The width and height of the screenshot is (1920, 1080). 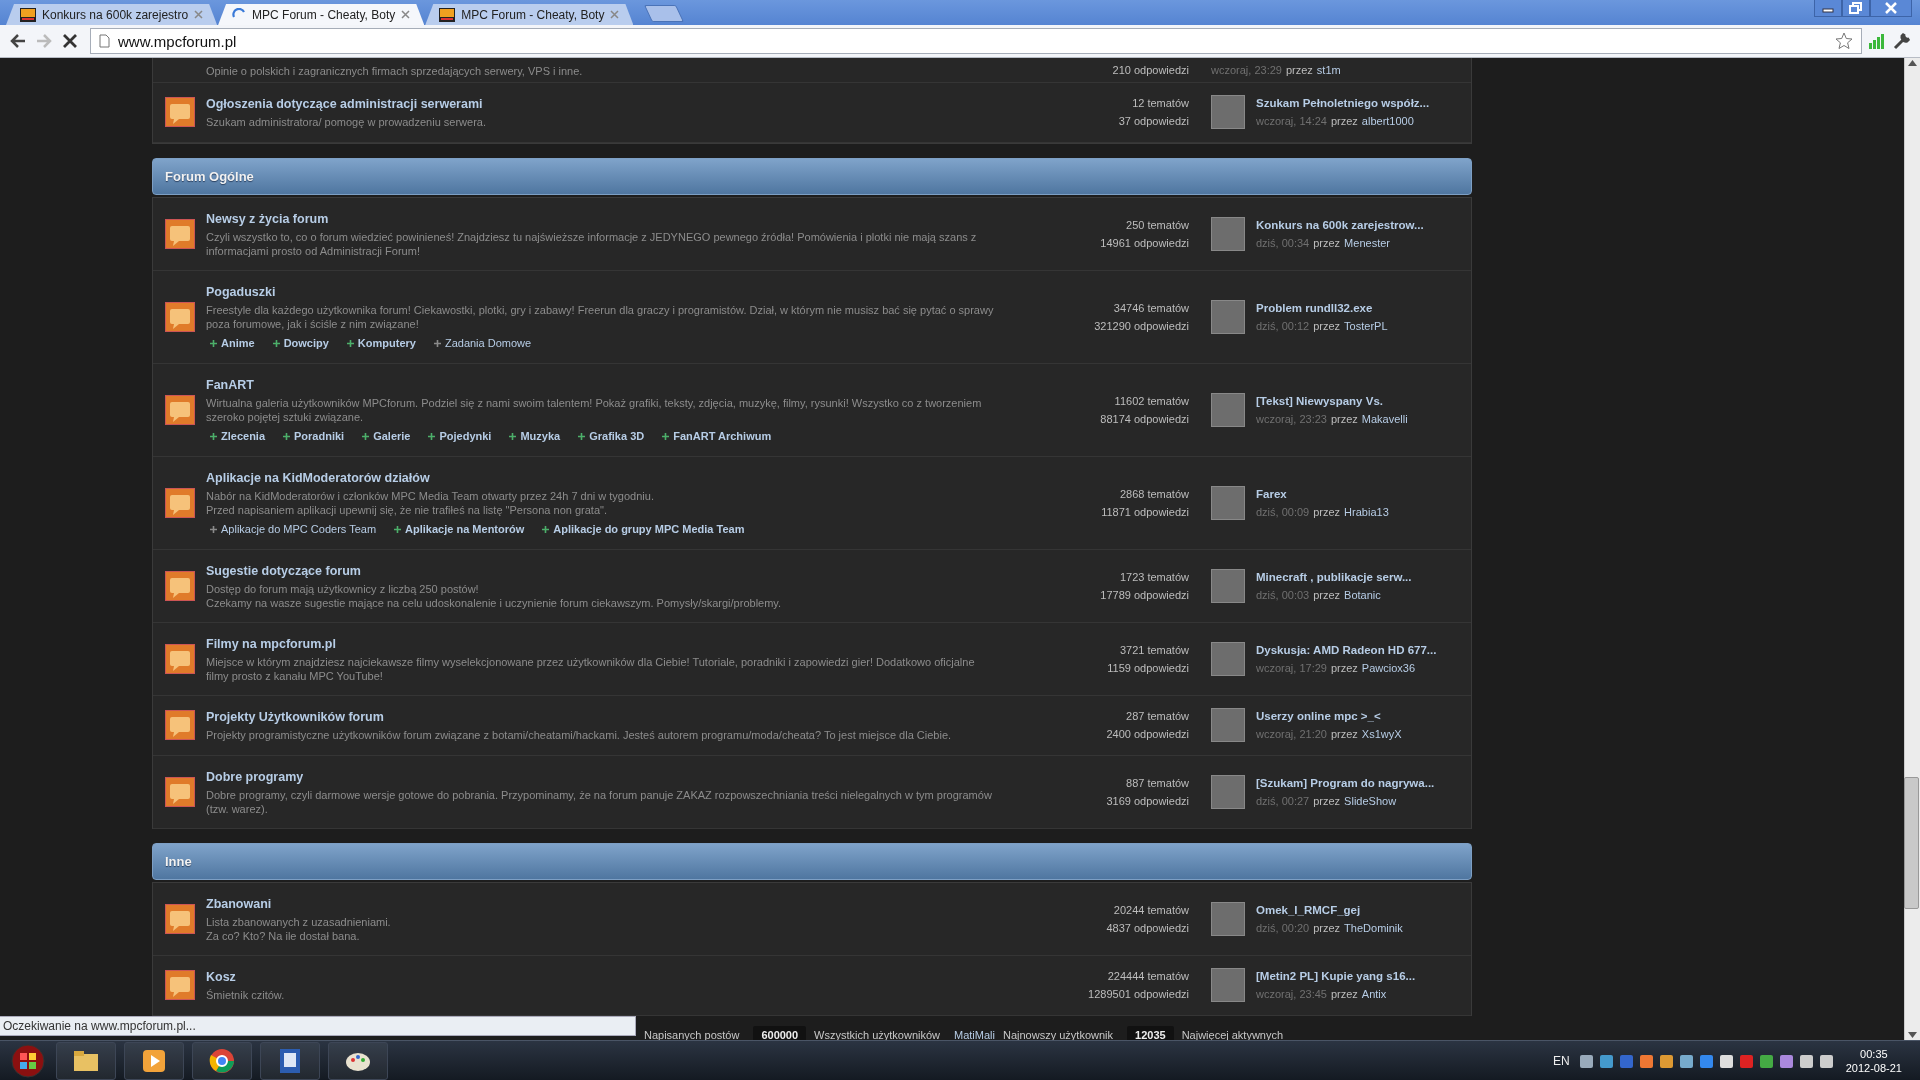 I want to click on forum-title-link: Ogłoszenia dotyczące administracji serwerami, so click(x=344, y=104).